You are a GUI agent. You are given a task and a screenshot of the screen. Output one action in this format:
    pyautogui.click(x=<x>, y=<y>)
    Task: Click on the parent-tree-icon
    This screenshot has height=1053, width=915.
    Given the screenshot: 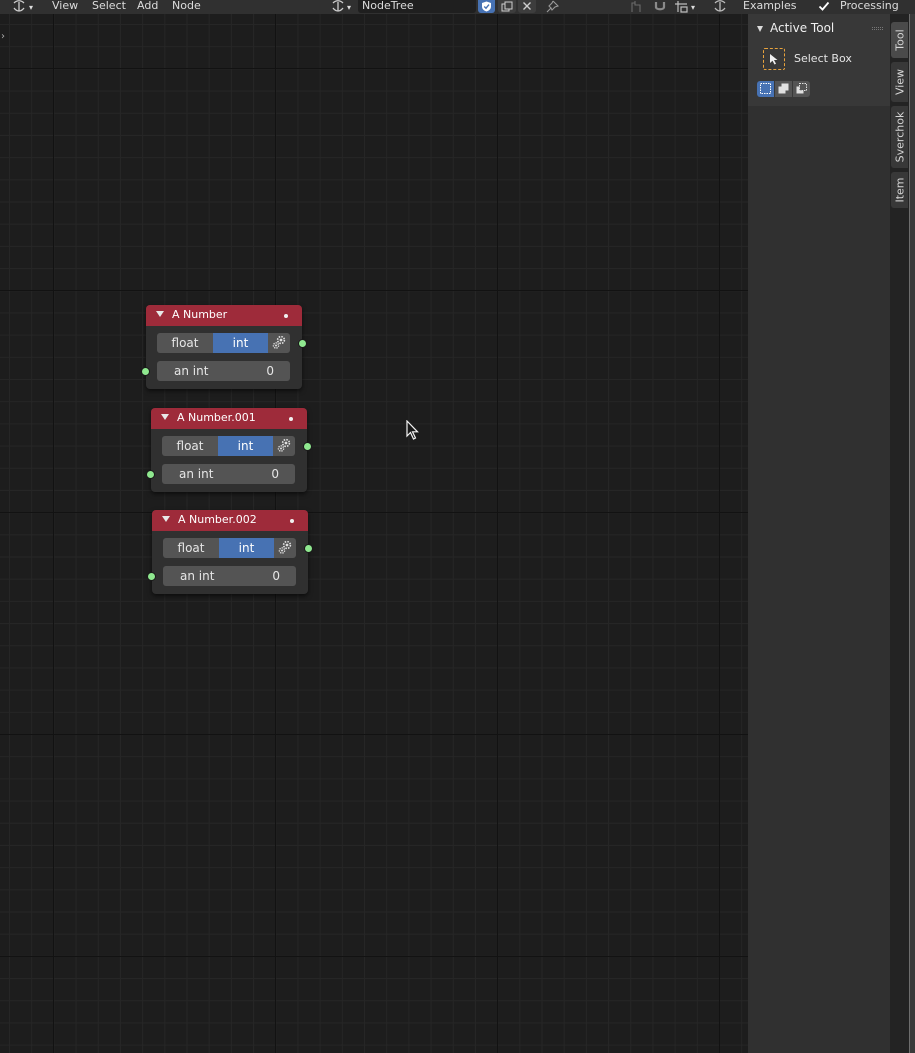 What is the action you would take?
    pyautogui.click(x=636, y=6)
    